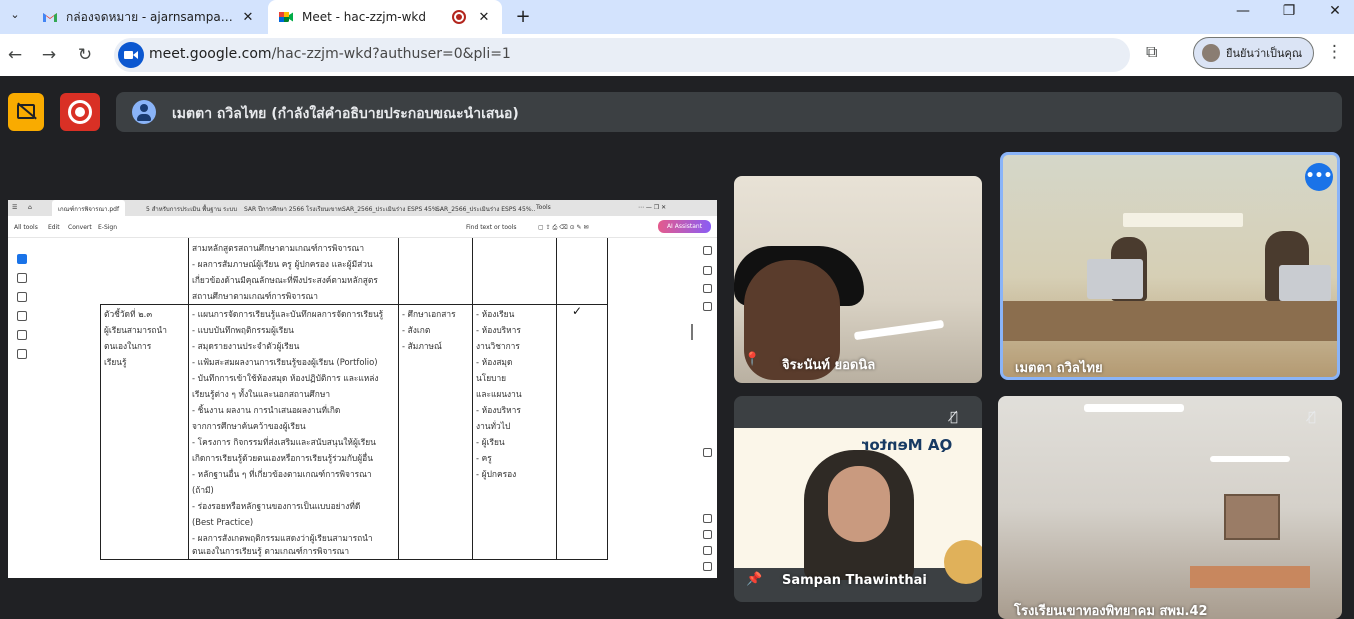  What do you see at coordinates (1264, 53) in the screenshot?
I see `profile-label: ยืนยันว่าเป็นคุณ` at bounding box center [1264, 53].